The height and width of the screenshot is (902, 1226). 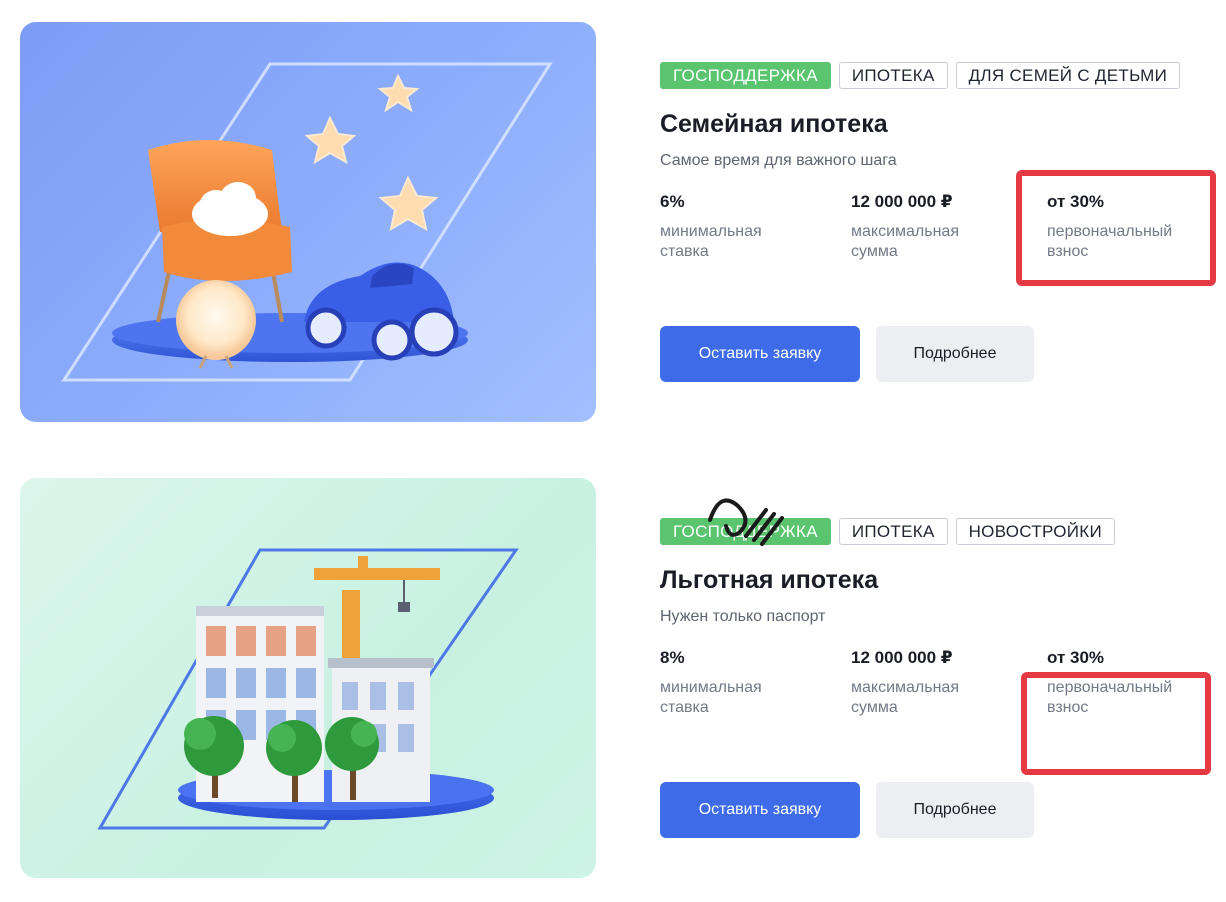 I want to click on stat-rate: 8% минимальная ставка, so click(x=735, y=683).